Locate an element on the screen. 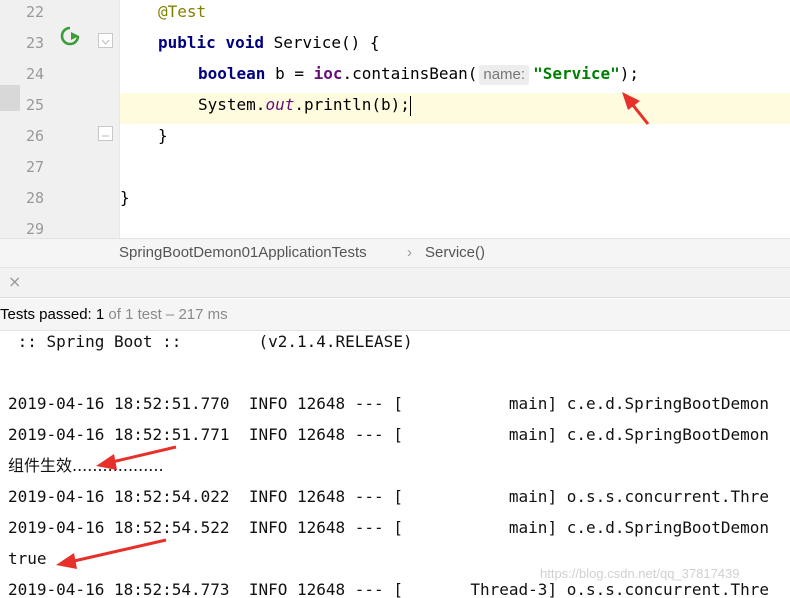 The image size is (790, 598). close-icon: × is located at coordinates (14, 281).